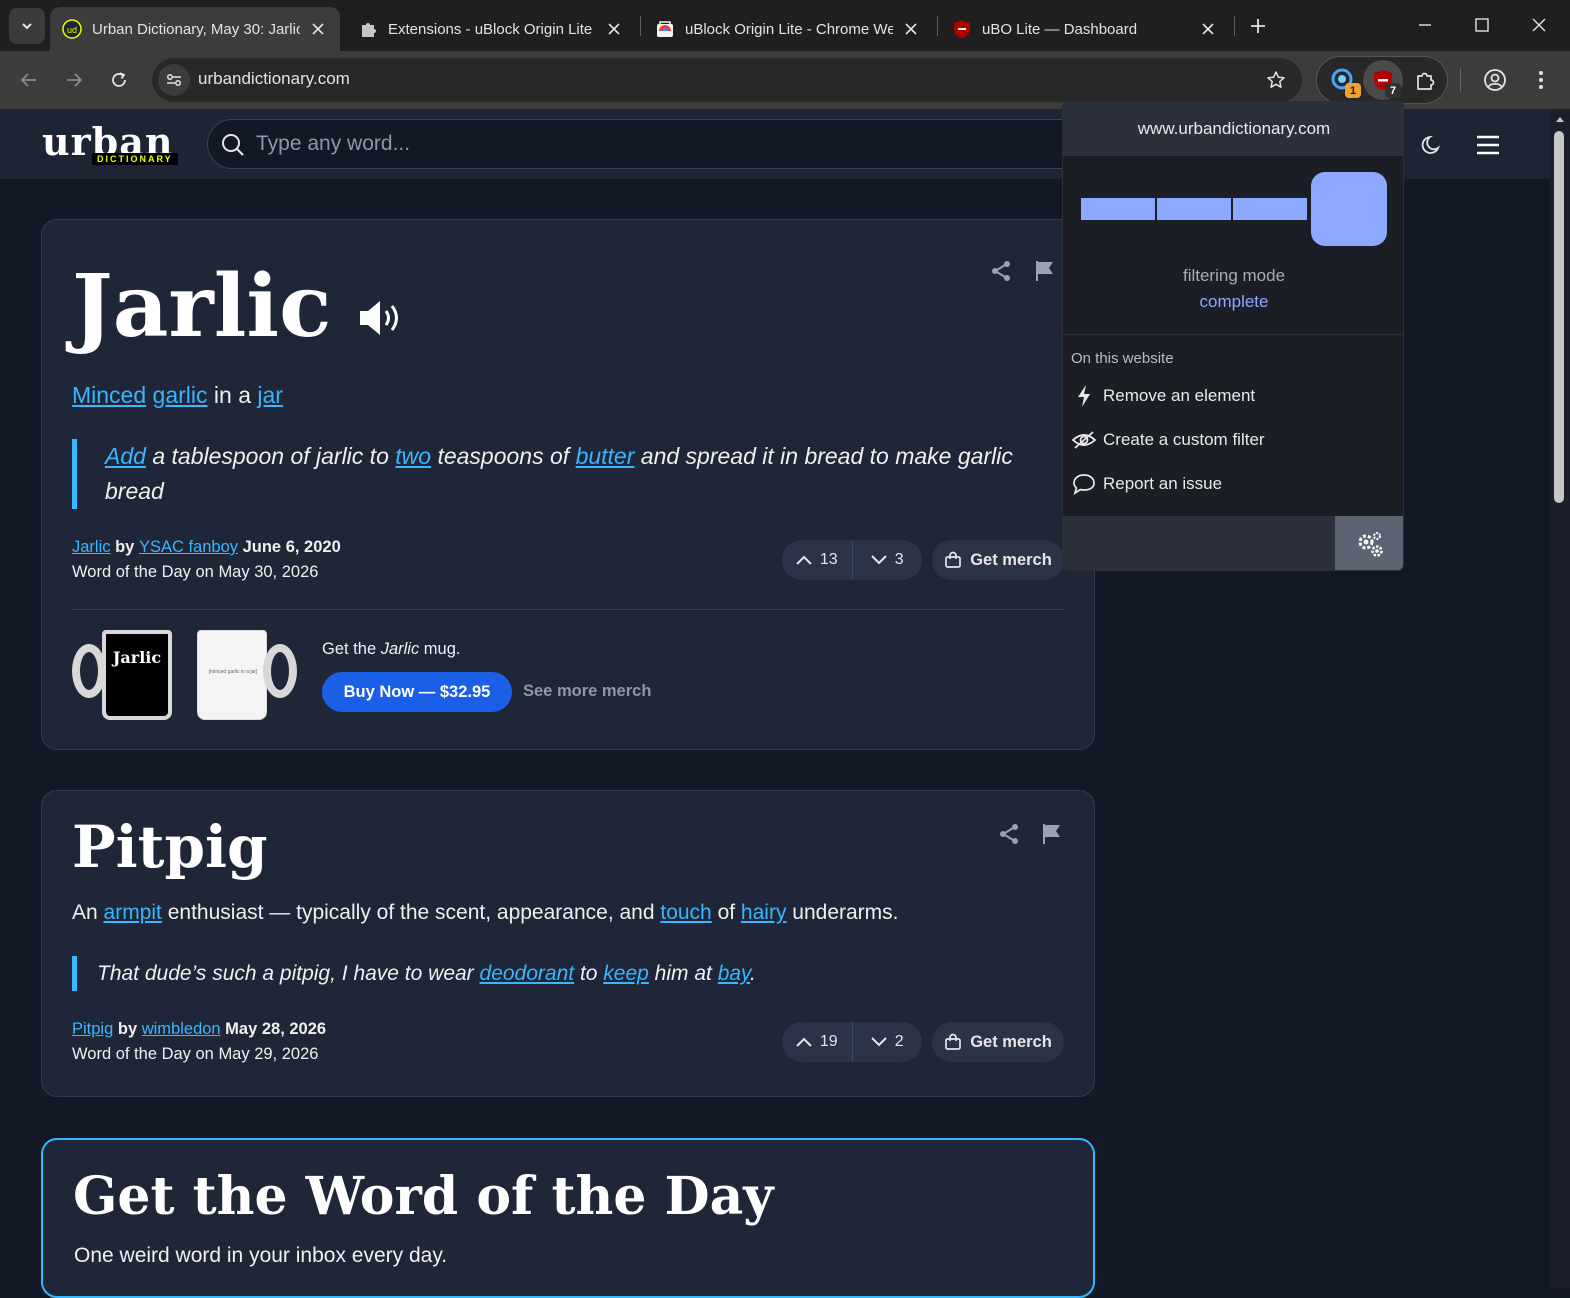 This screenshot has height=1298, width=1570. What do you see at coordinates (788, 29) in the screenshot?
I see `tab-chrome-web-store: uBlock Origin Lite - Chrome Web Store` at bounding box center [788, 29].